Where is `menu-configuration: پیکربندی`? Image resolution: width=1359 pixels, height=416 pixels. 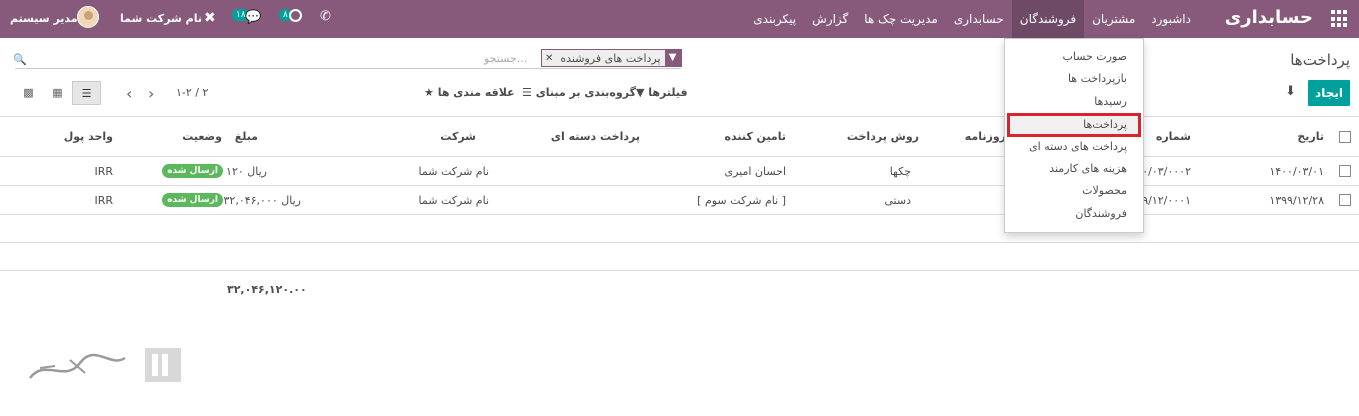 menu-configuration: پیکربندی is located at coordinates (774, 19).